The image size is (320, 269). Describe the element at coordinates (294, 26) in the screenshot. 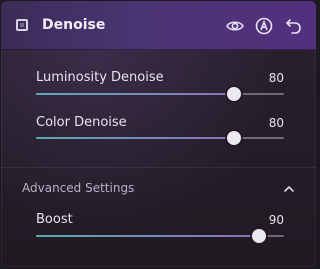

I see `undo-arrow-icon` at that location.